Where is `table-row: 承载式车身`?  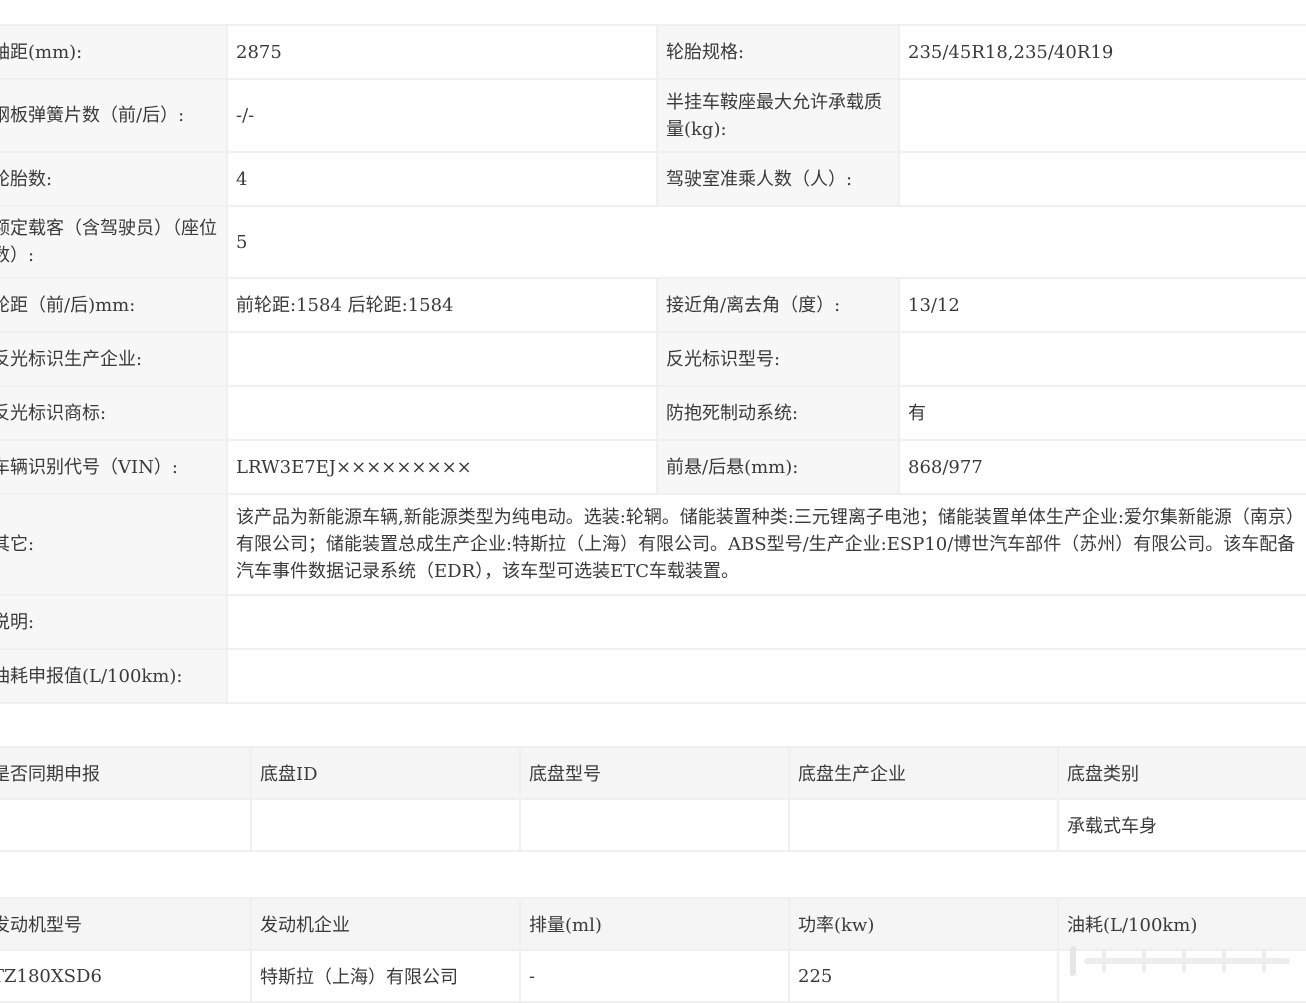 table-row: 承载式车身 is located at coordinates (653, 825).